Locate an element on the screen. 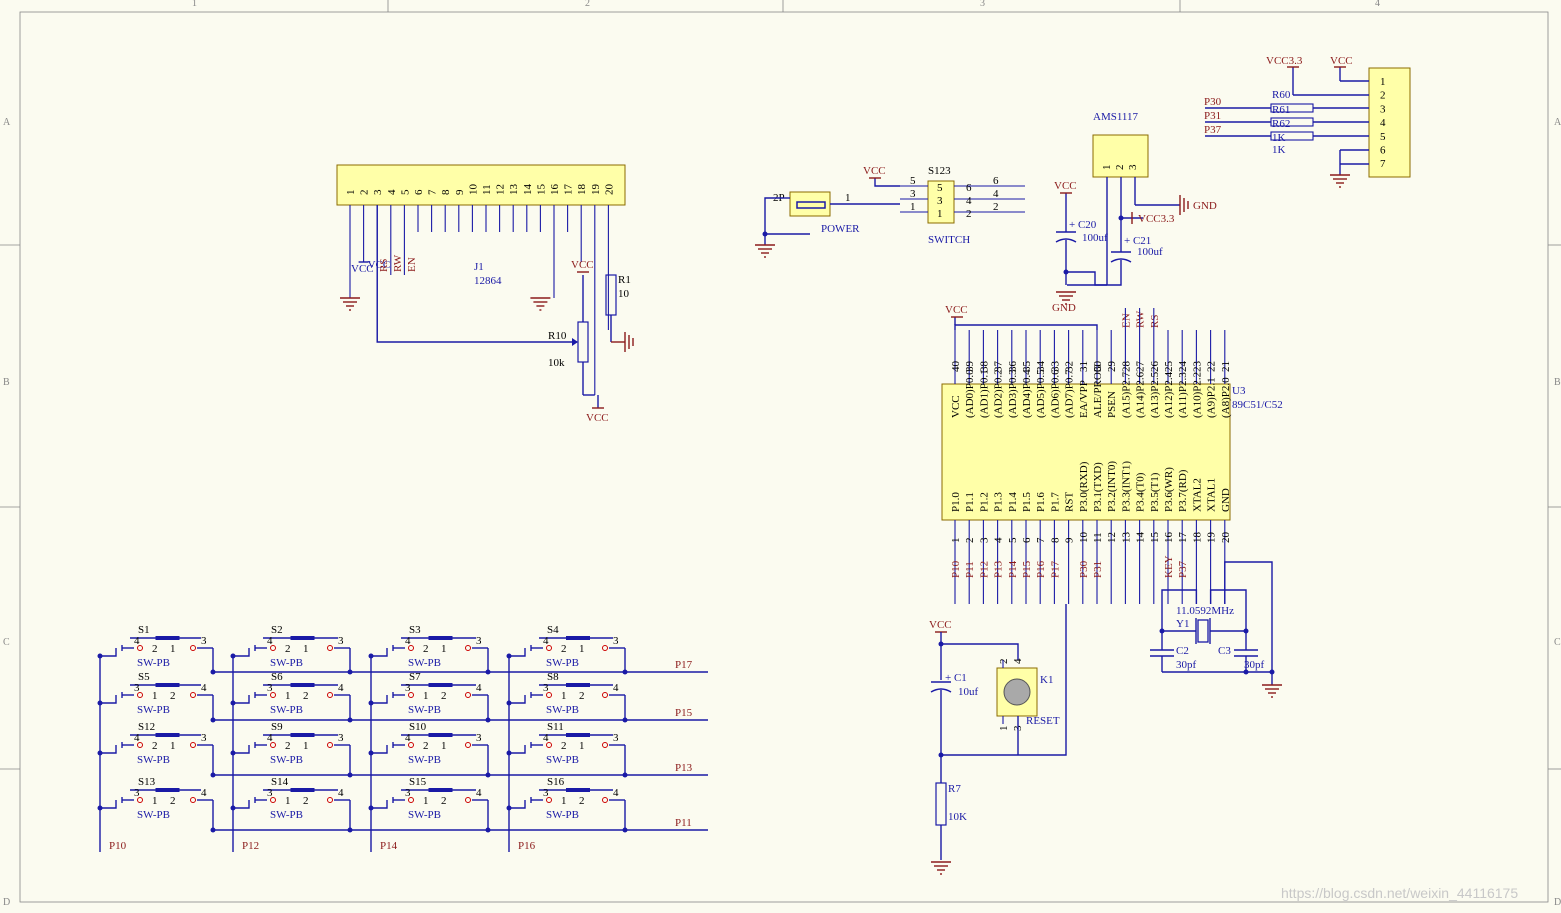  mcu-pin-number: 20 is located at coordinates (1226, 538).